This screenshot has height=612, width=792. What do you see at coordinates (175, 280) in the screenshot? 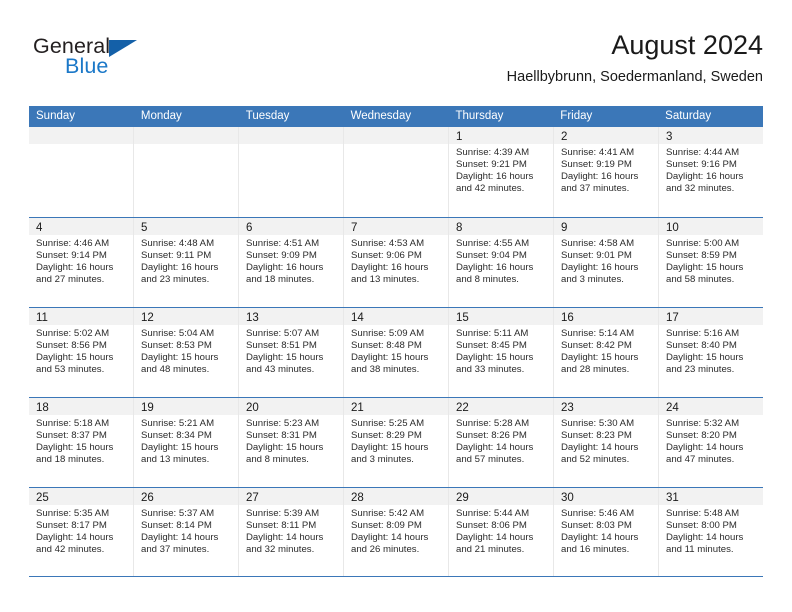
I see `daylight-text-line2: and 23 minutes.` at bounding box center [175, 280].